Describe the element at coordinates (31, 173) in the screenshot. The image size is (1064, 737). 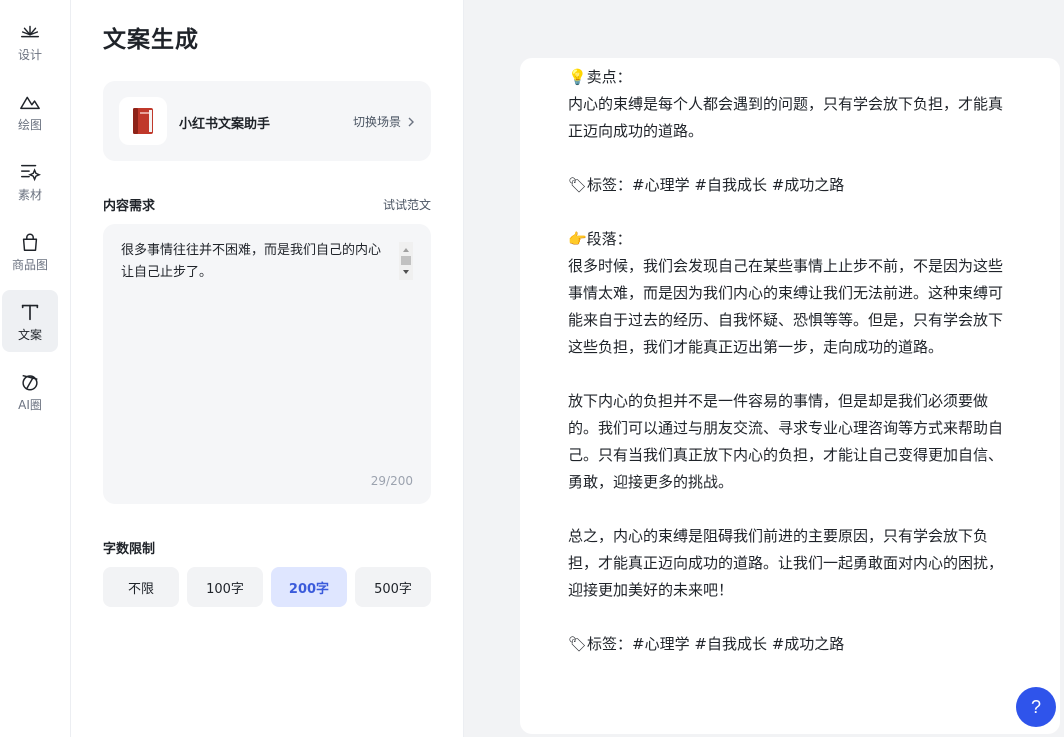
I see `material-icon` at that location.